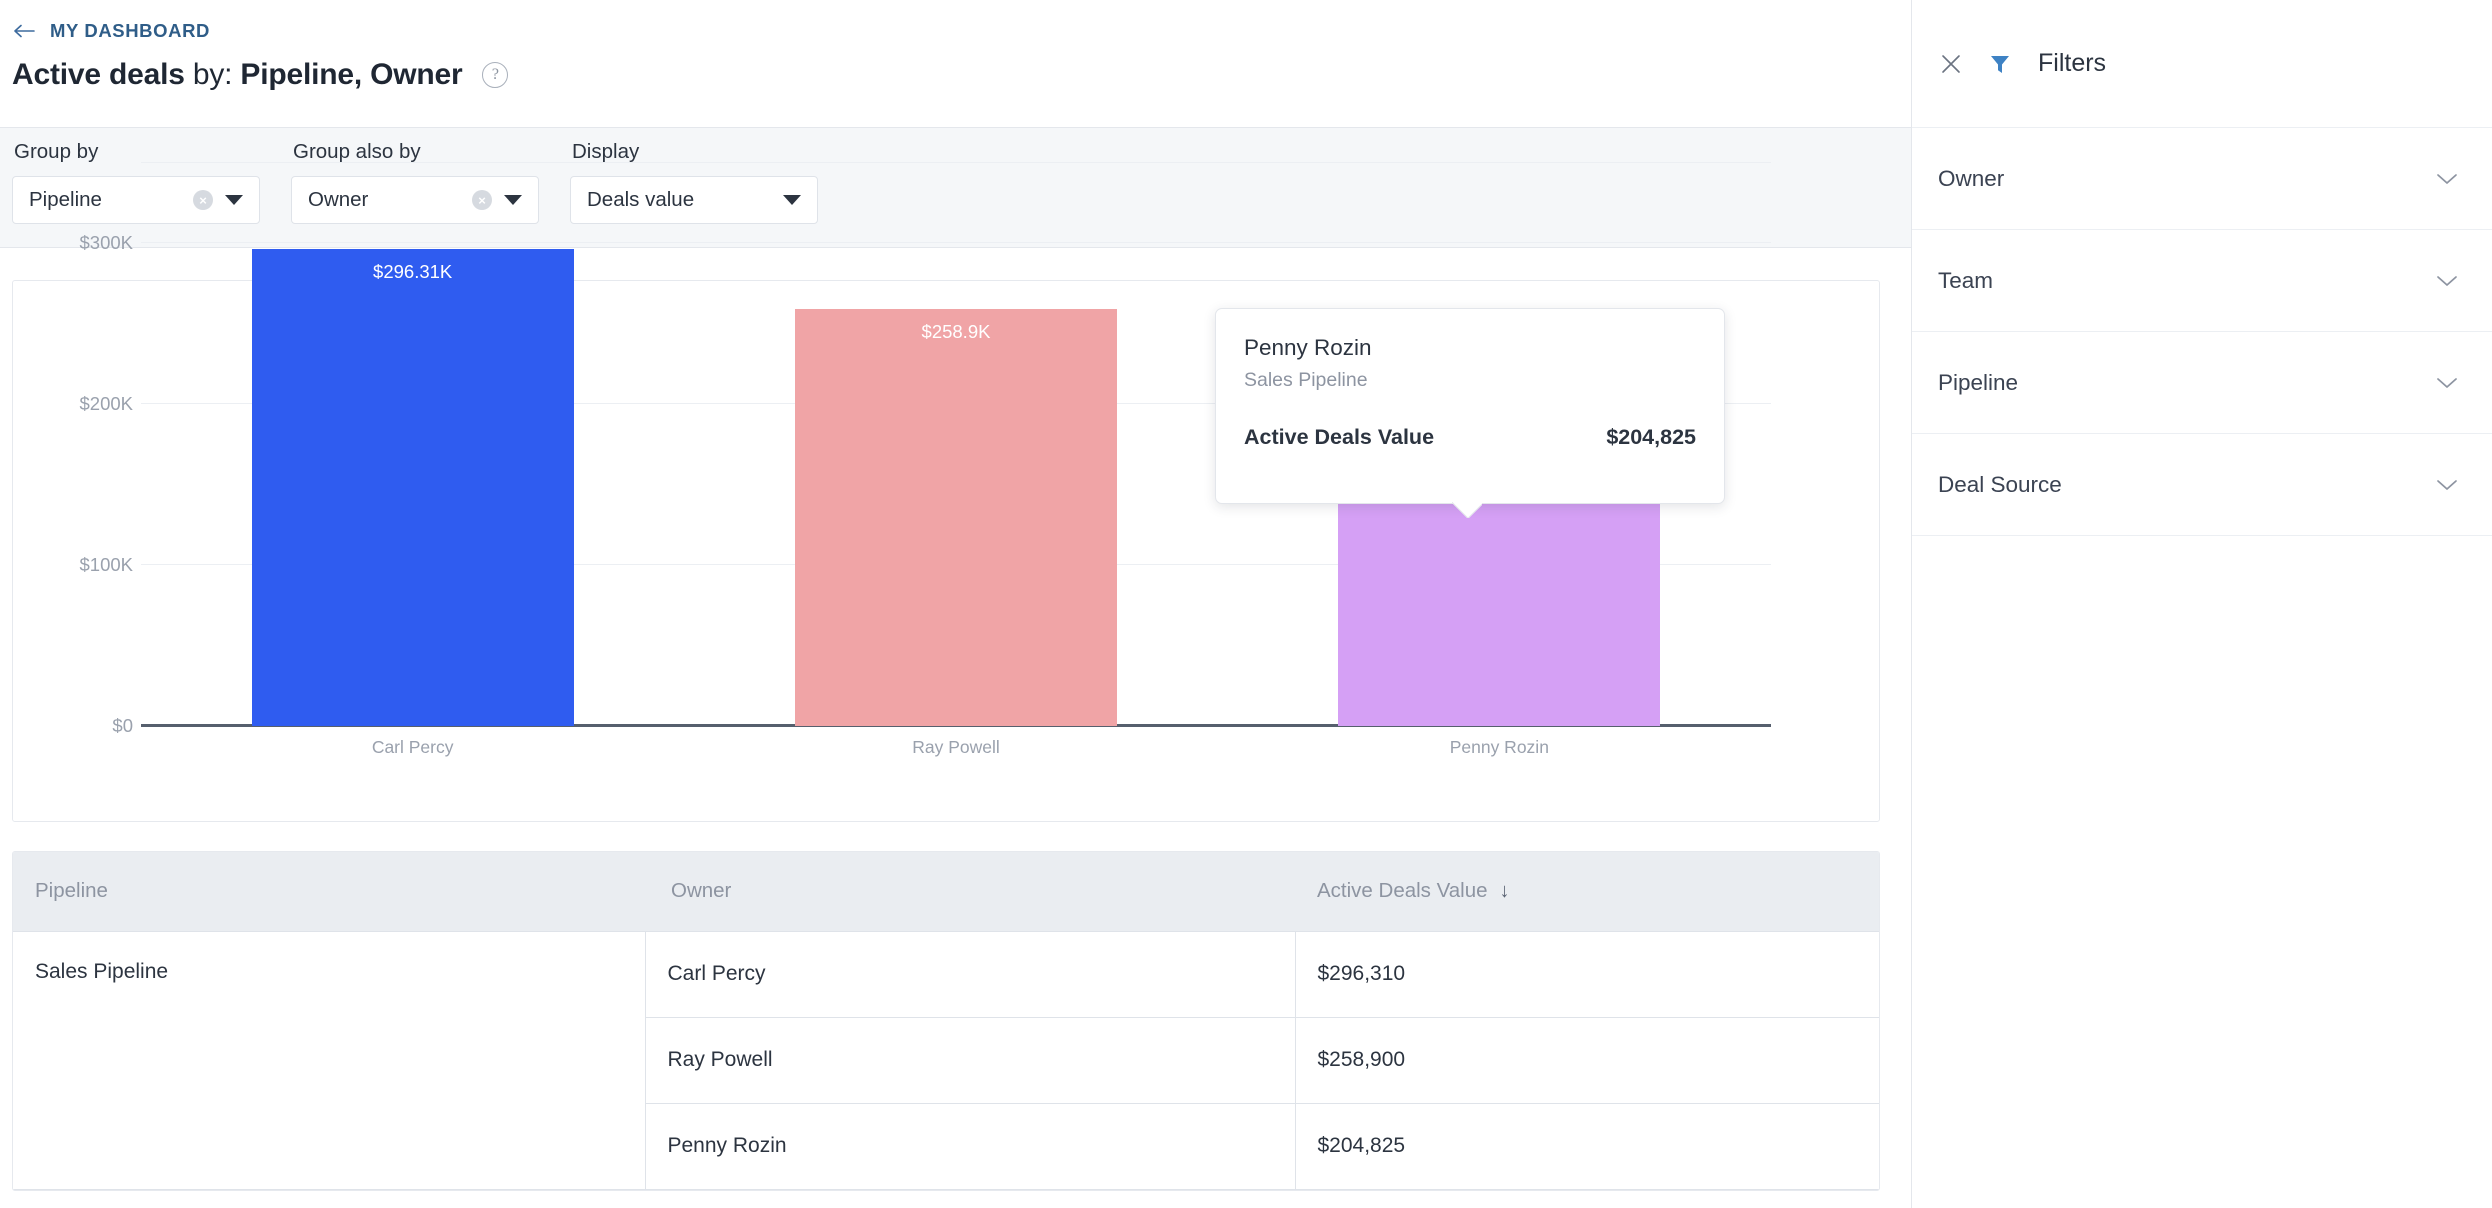 The width and height of the screenshot is (2492, 1208). Describe the element at coordinates (1966, 280) in the screenshot. I see `filter-item-label: Team` at that location.